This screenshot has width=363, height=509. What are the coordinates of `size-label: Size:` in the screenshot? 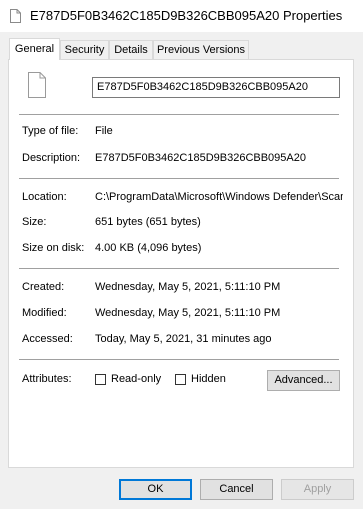 It's located at (34, 222).